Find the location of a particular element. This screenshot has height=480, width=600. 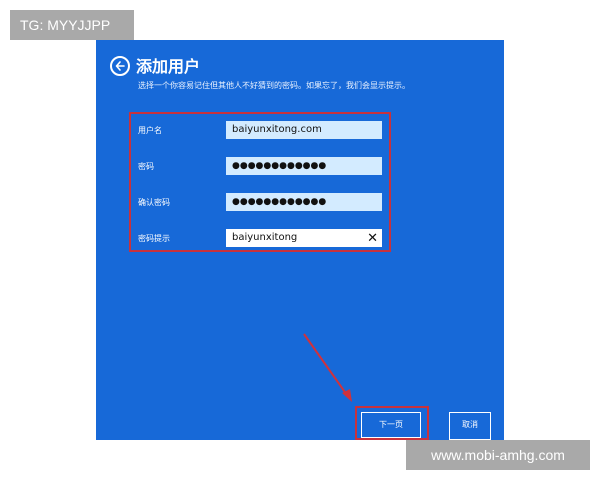

watermark-top-left: TG: MYYJJPP is located at coordinates (72, 25).